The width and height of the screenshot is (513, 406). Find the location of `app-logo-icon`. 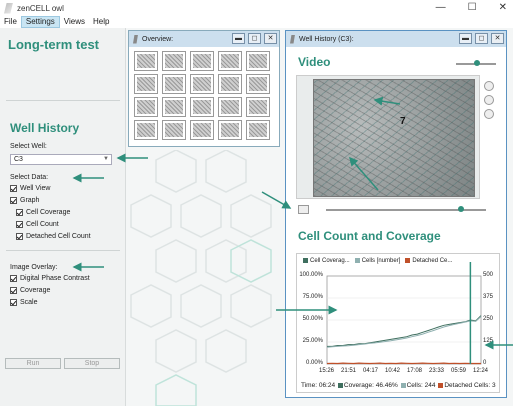

app-logo-icon is located at coordinates (8, 8).